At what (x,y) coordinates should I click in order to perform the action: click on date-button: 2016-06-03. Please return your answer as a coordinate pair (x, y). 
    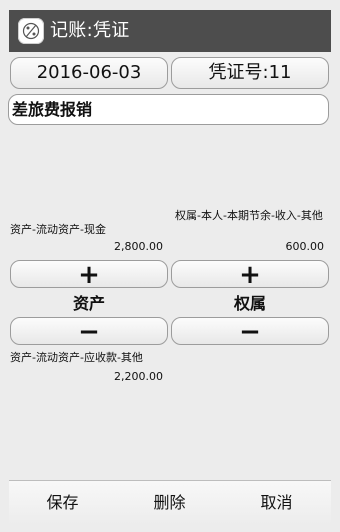
    Looking at the image, I should click on (89, 73).